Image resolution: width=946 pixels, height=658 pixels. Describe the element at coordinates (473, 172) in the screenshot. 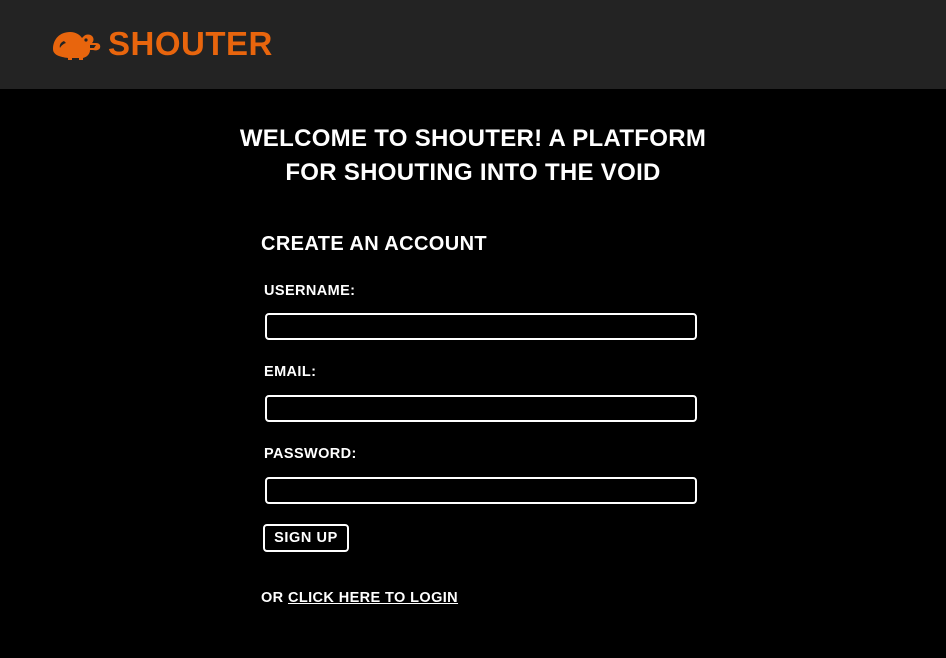

I see `welcome-line-2: FOR SHOUTING INTO THE VOID` at that location.